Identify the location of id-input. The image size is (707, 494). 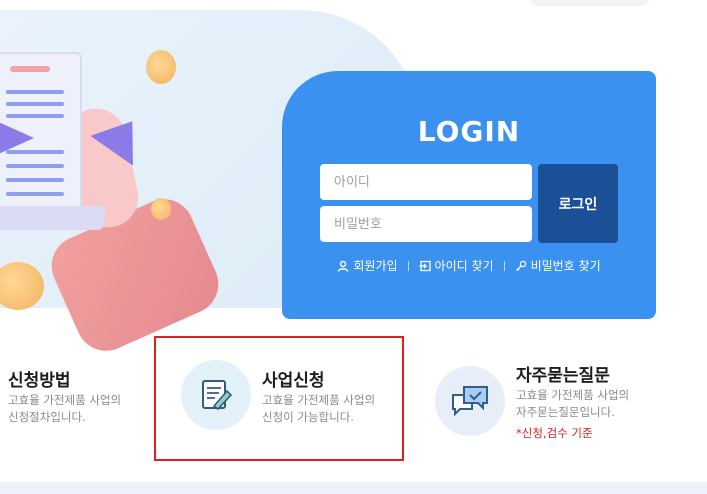
(426, 182).